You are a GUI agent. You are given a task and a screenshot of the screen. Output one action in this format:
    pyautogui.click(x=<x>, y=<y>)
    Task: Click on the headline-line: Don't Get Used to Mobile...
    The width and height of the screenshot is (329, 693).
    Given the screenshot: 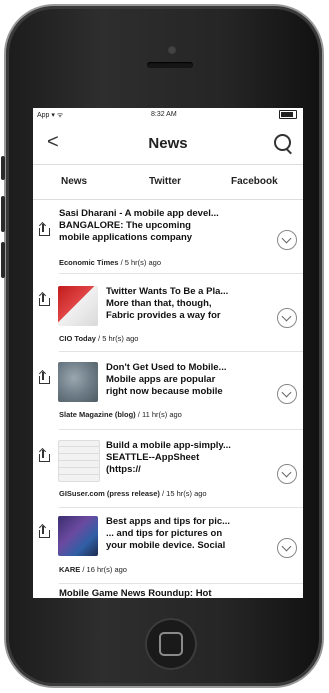 What is the action you would take?
    pyautogui.click(x=166, y=367)
    